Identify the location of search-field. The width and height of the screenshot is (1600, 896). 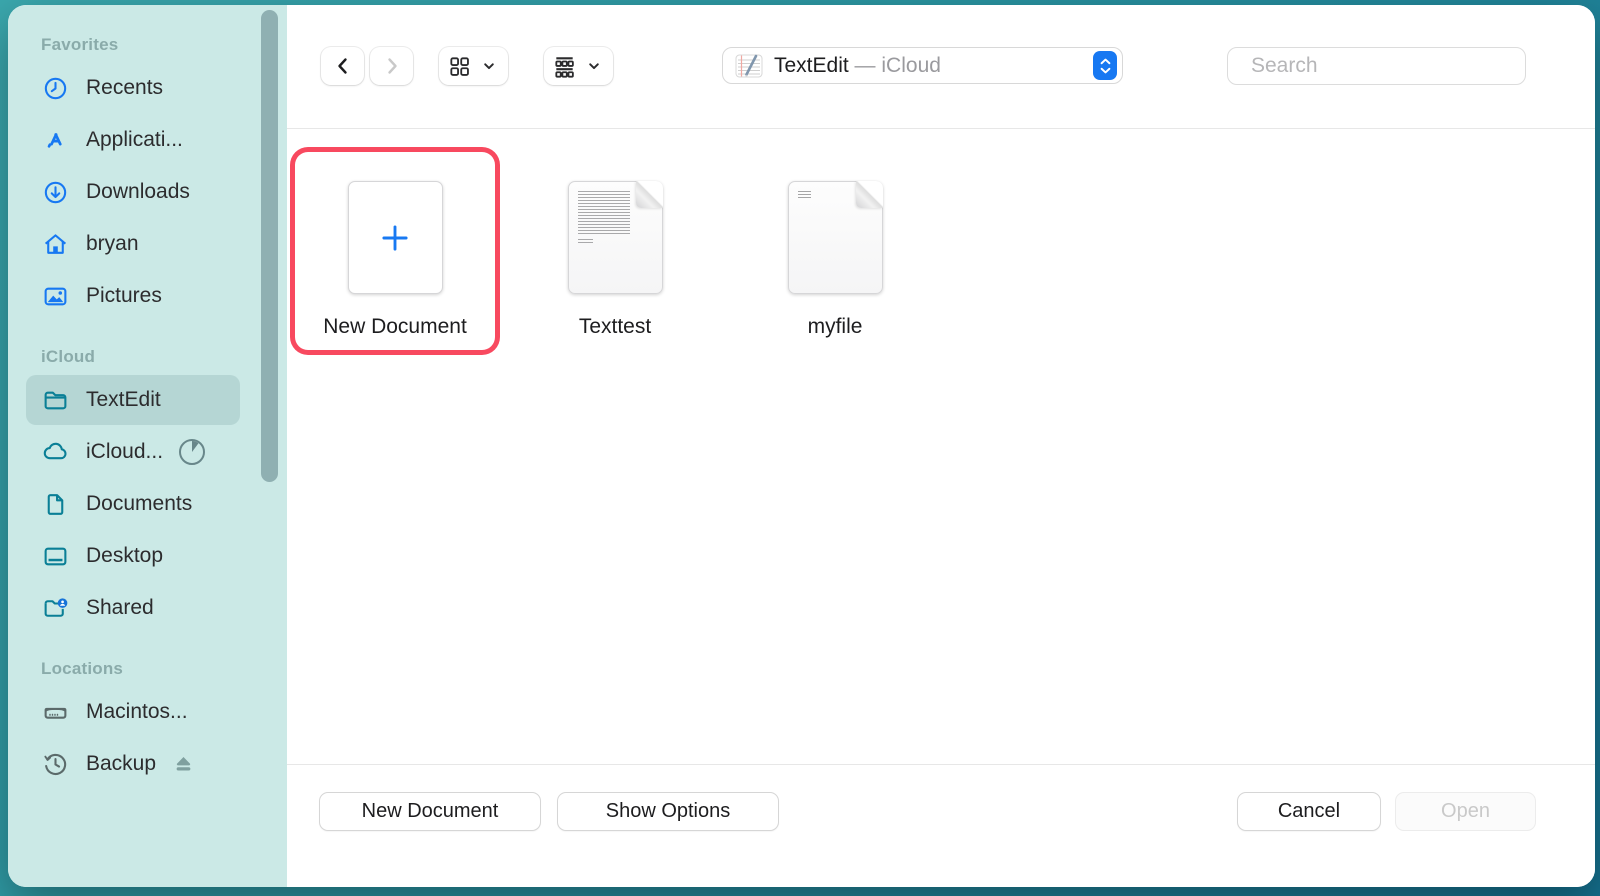
(1376, 66).